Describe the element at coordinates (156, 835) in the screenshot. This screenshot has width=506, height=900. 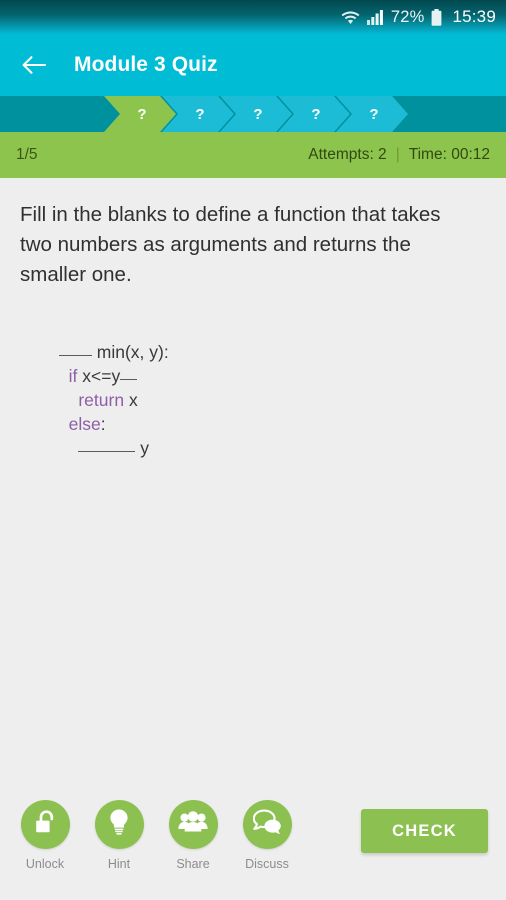
I see `tool-buttons: Unlock Hint Share Discuss` at that location.